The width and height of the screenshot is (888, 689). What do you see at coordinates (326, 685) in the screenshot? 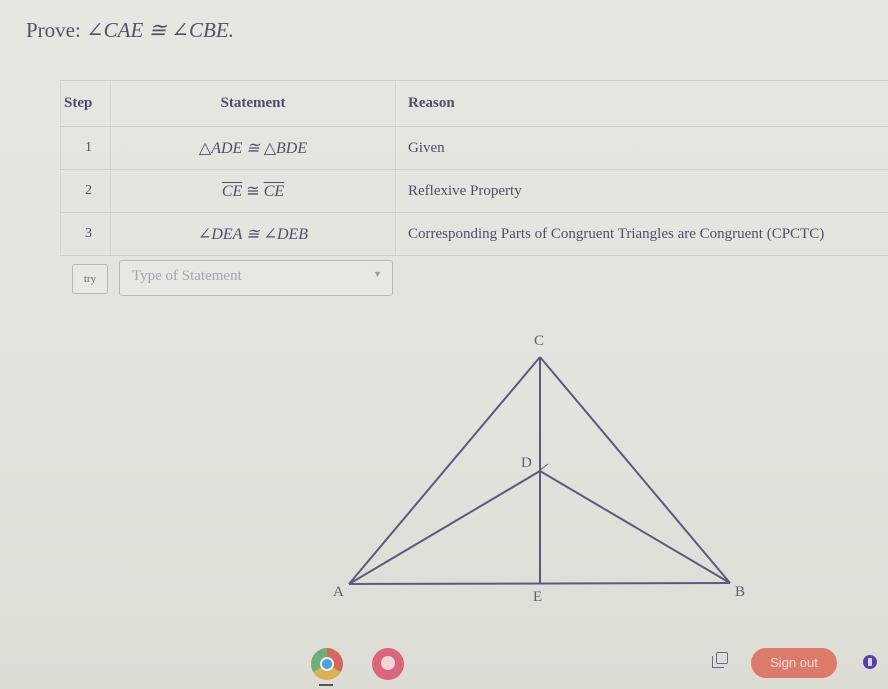
I see `active-app-indicator` at bounding box center [326, 685].